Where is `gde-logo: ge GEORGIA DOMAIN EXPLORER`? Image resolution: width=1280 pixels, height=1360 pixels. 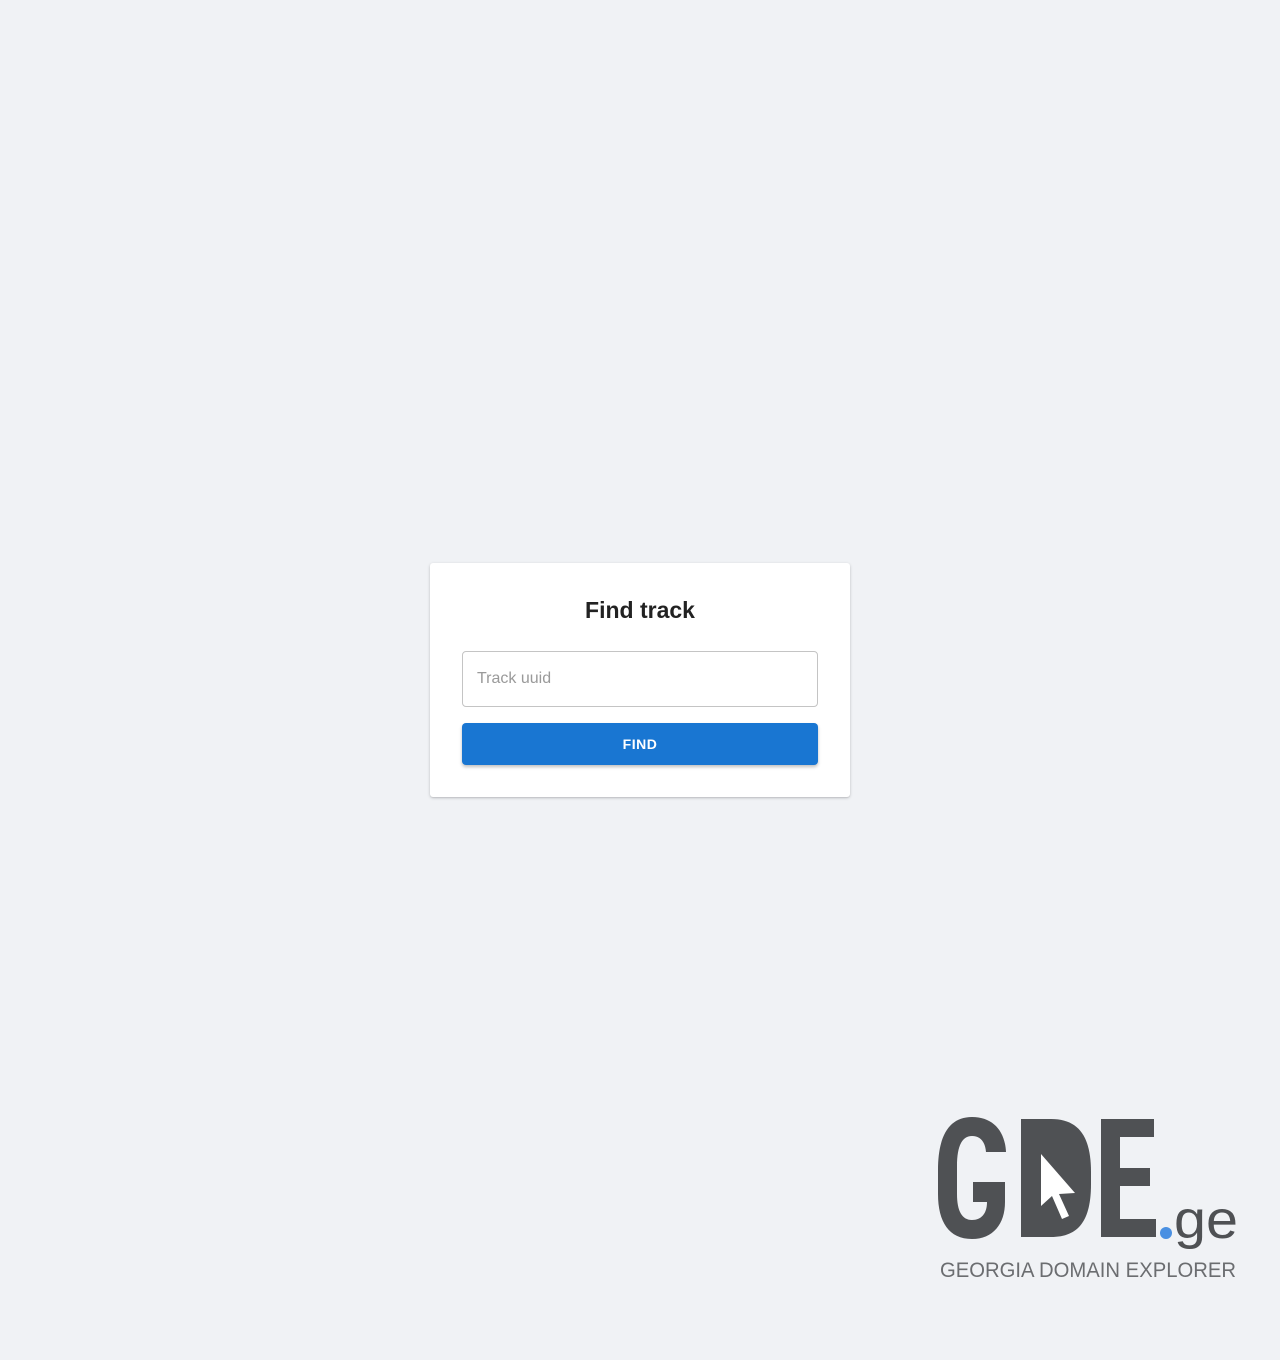 gde-logo: ge GEORGIA DOMAIN EXPLORER is located at coordinates (1088, 1199).